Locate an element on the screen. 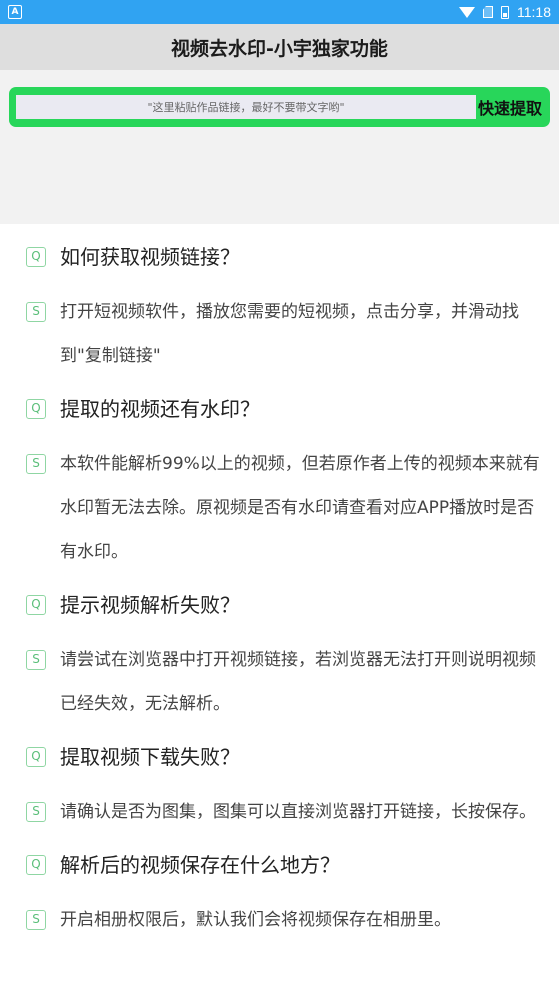  faq-question-row: Q 提取的视频还有水印？ is located at coordinates (292, 409).